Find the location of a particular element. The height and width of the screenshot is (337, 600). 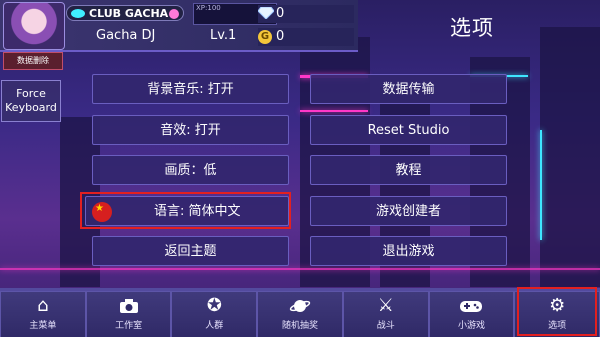

club-name: CLUB GACHA is located at coordinates (129, 13).